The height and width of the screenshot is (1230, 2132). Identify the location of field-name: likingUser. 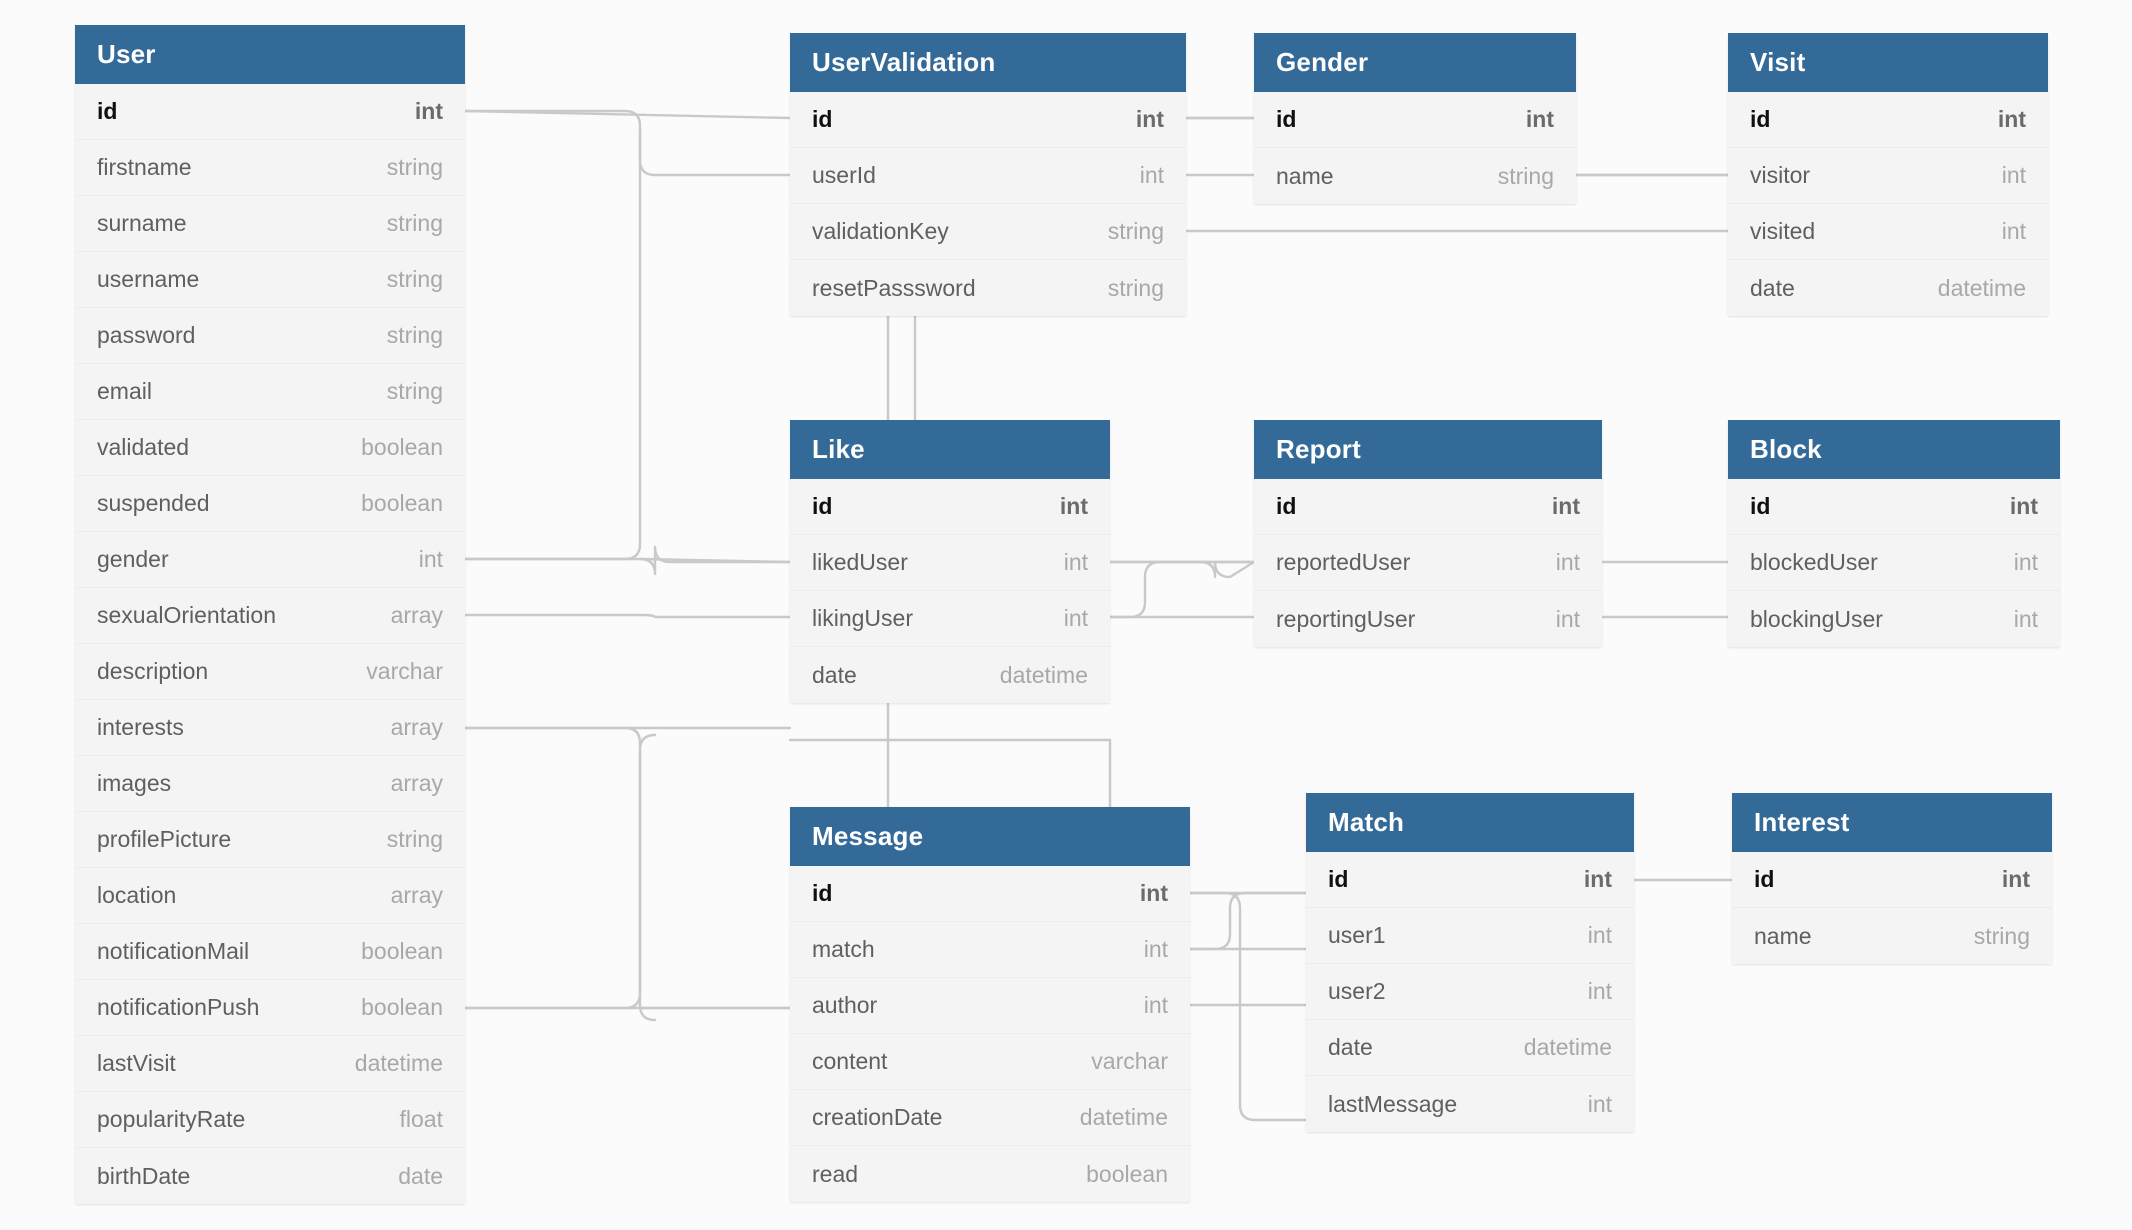
(862, 618).